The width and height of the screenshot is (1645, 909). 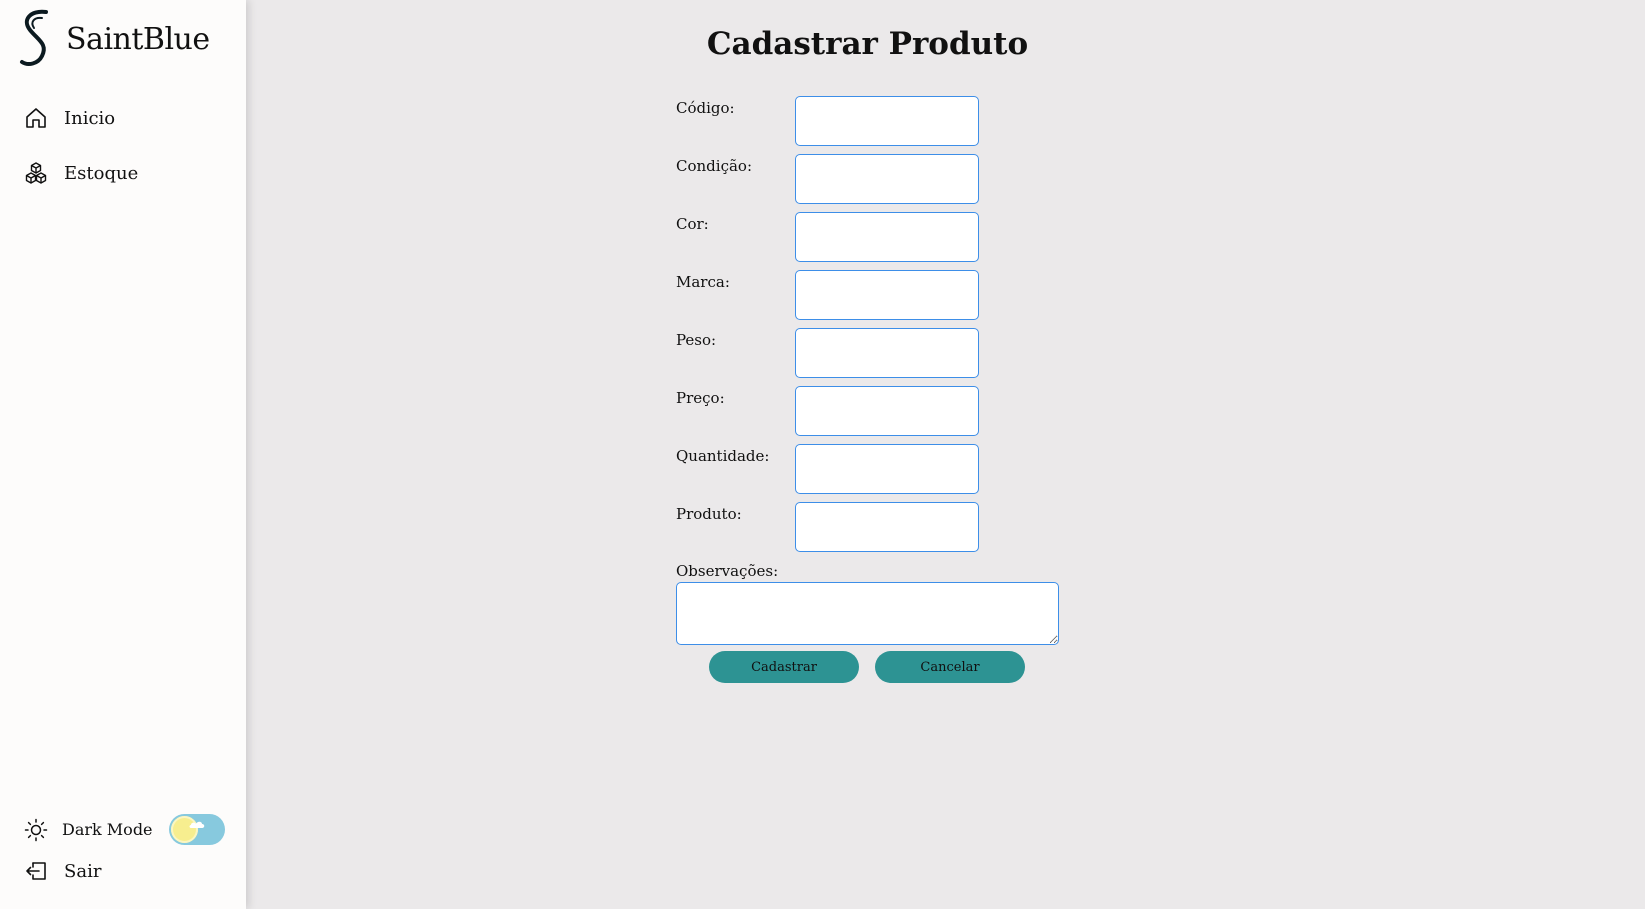 I want to click on preco-label: Preço:, so click(x=700, y=398).